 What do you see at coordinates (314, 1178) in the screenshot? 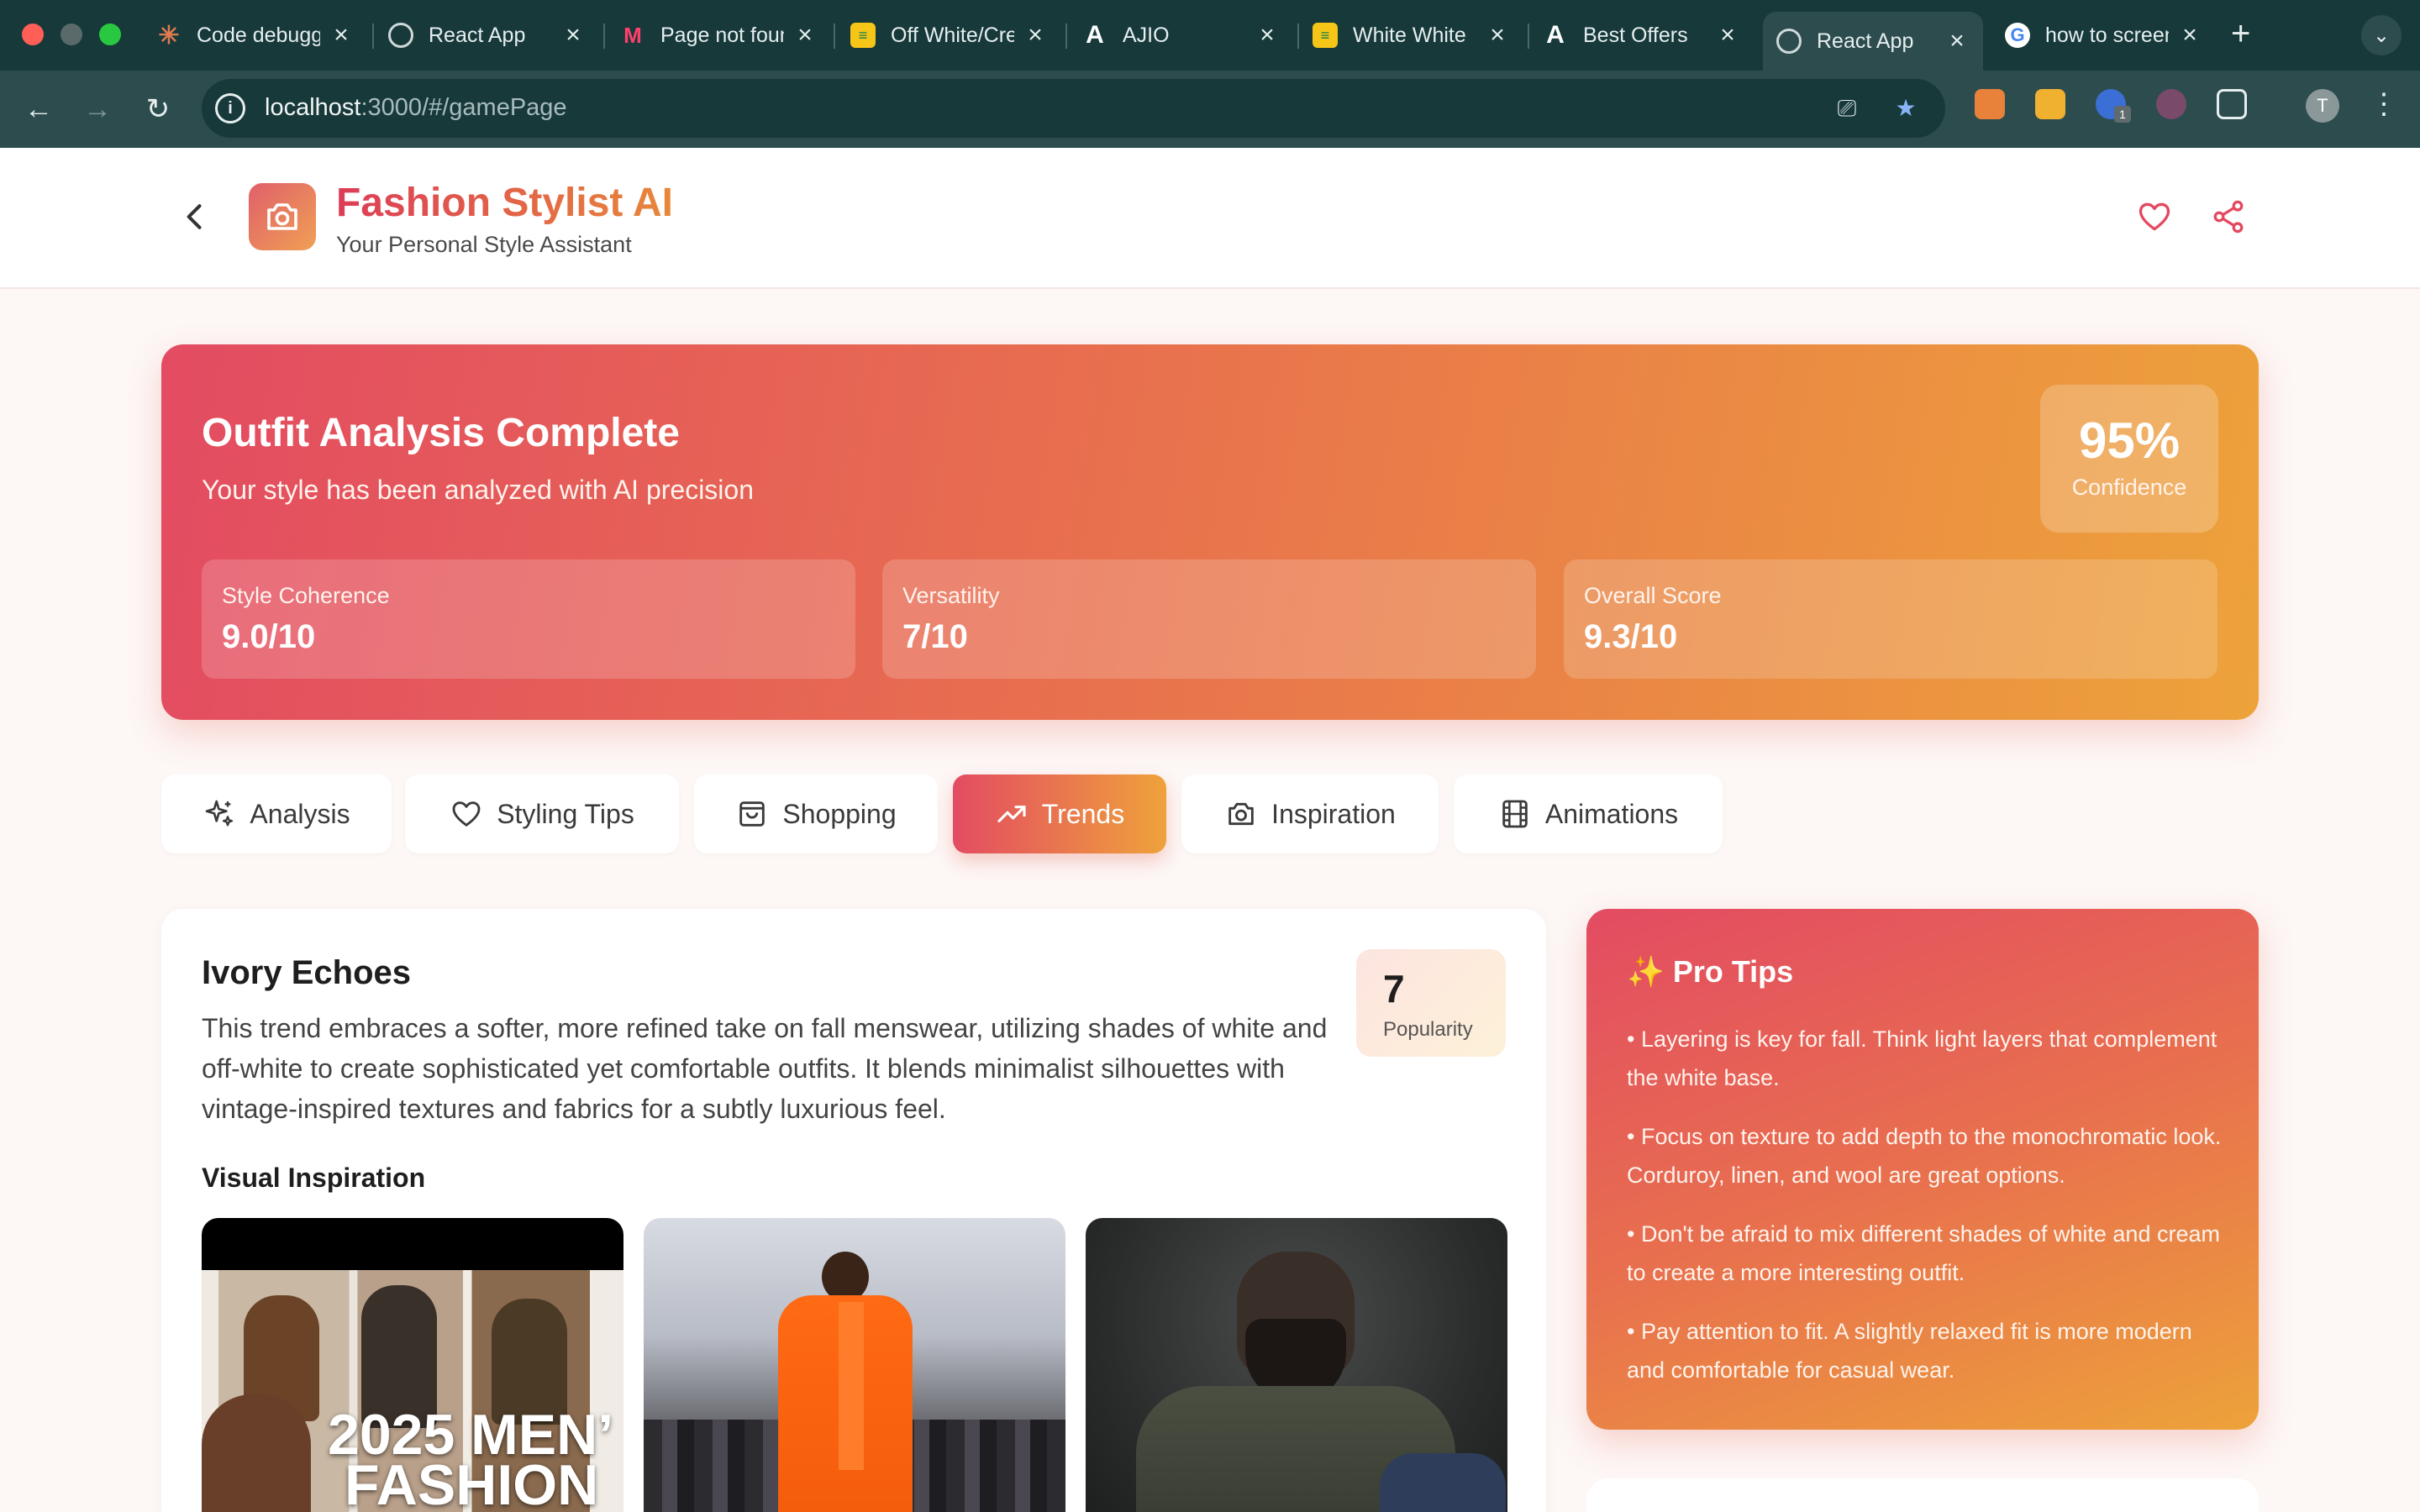
I see `visual-inspiration-heading: Visual Inspiration` at bounding box center [314, 1178].